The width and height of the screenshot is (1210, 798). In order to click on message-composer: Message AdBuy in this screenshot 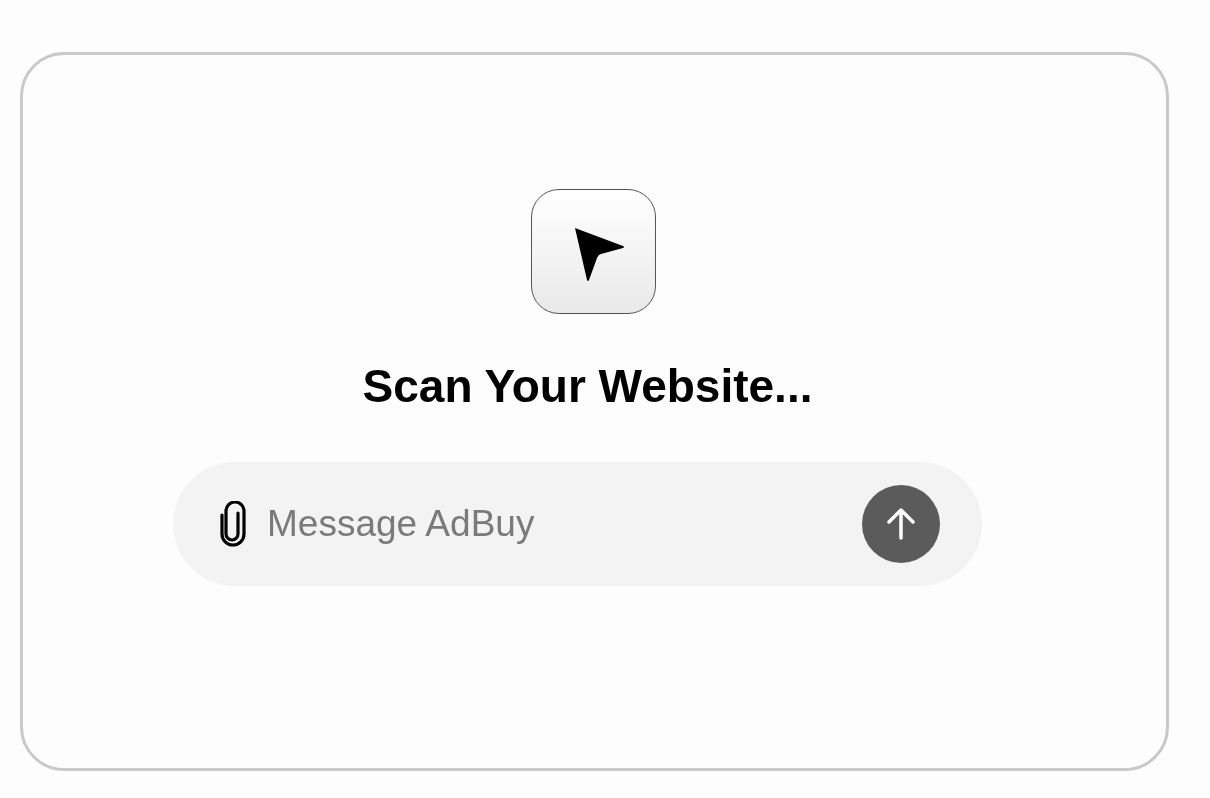, I will do `click(577, 524)`.